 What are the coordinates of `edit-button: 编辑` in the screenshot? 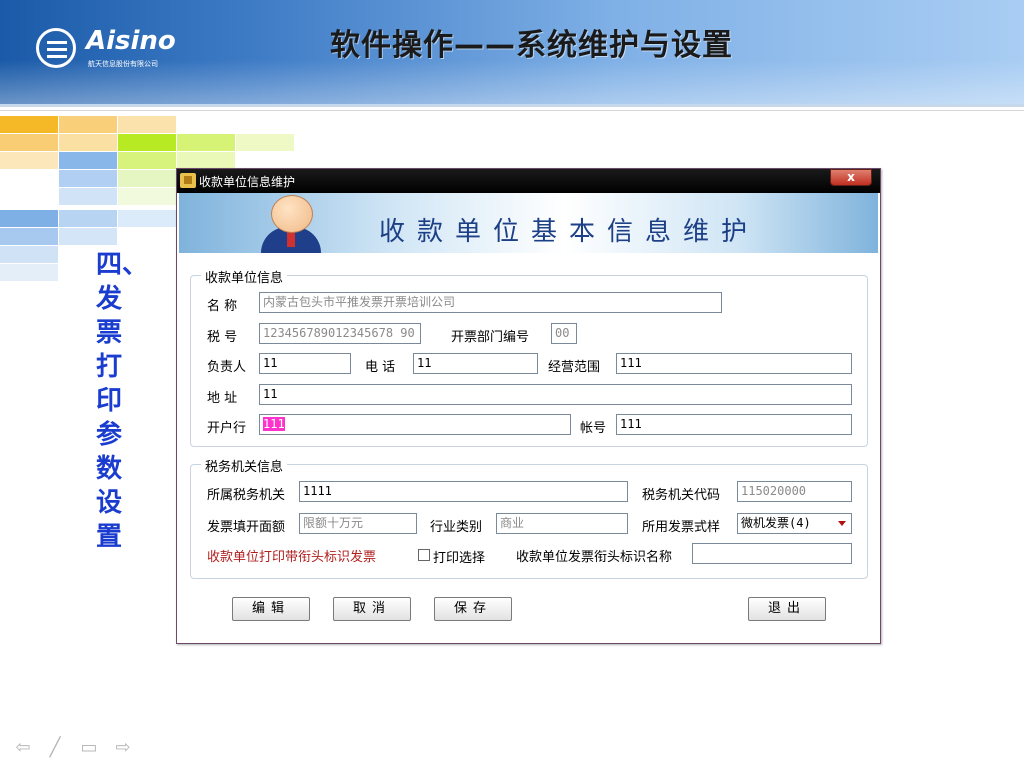 It's located at (271, 609).